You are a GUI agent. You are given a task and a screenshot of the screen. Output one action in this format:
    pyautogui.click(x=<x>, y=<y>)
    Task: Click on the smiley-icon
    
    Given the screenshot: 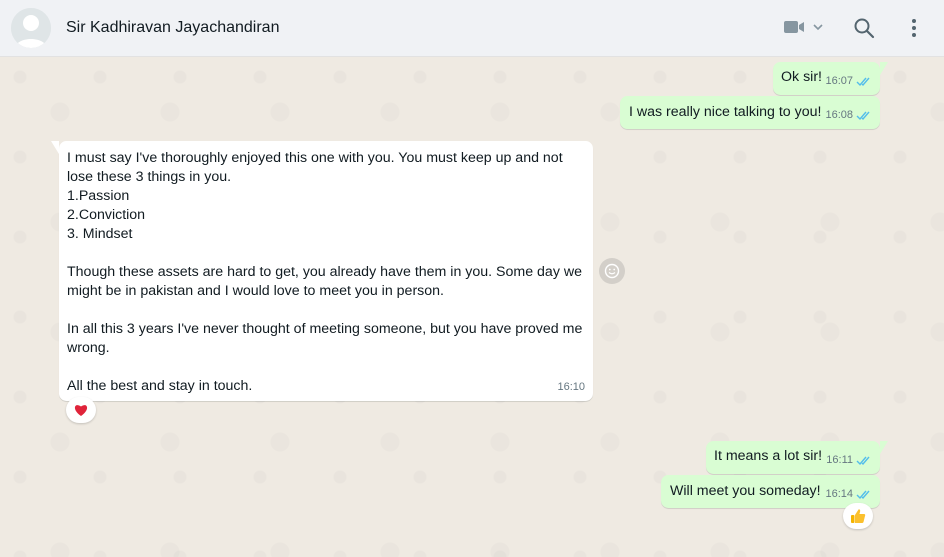 What is the action you would take?
    pyautogui.click(x=612, y=271)
    